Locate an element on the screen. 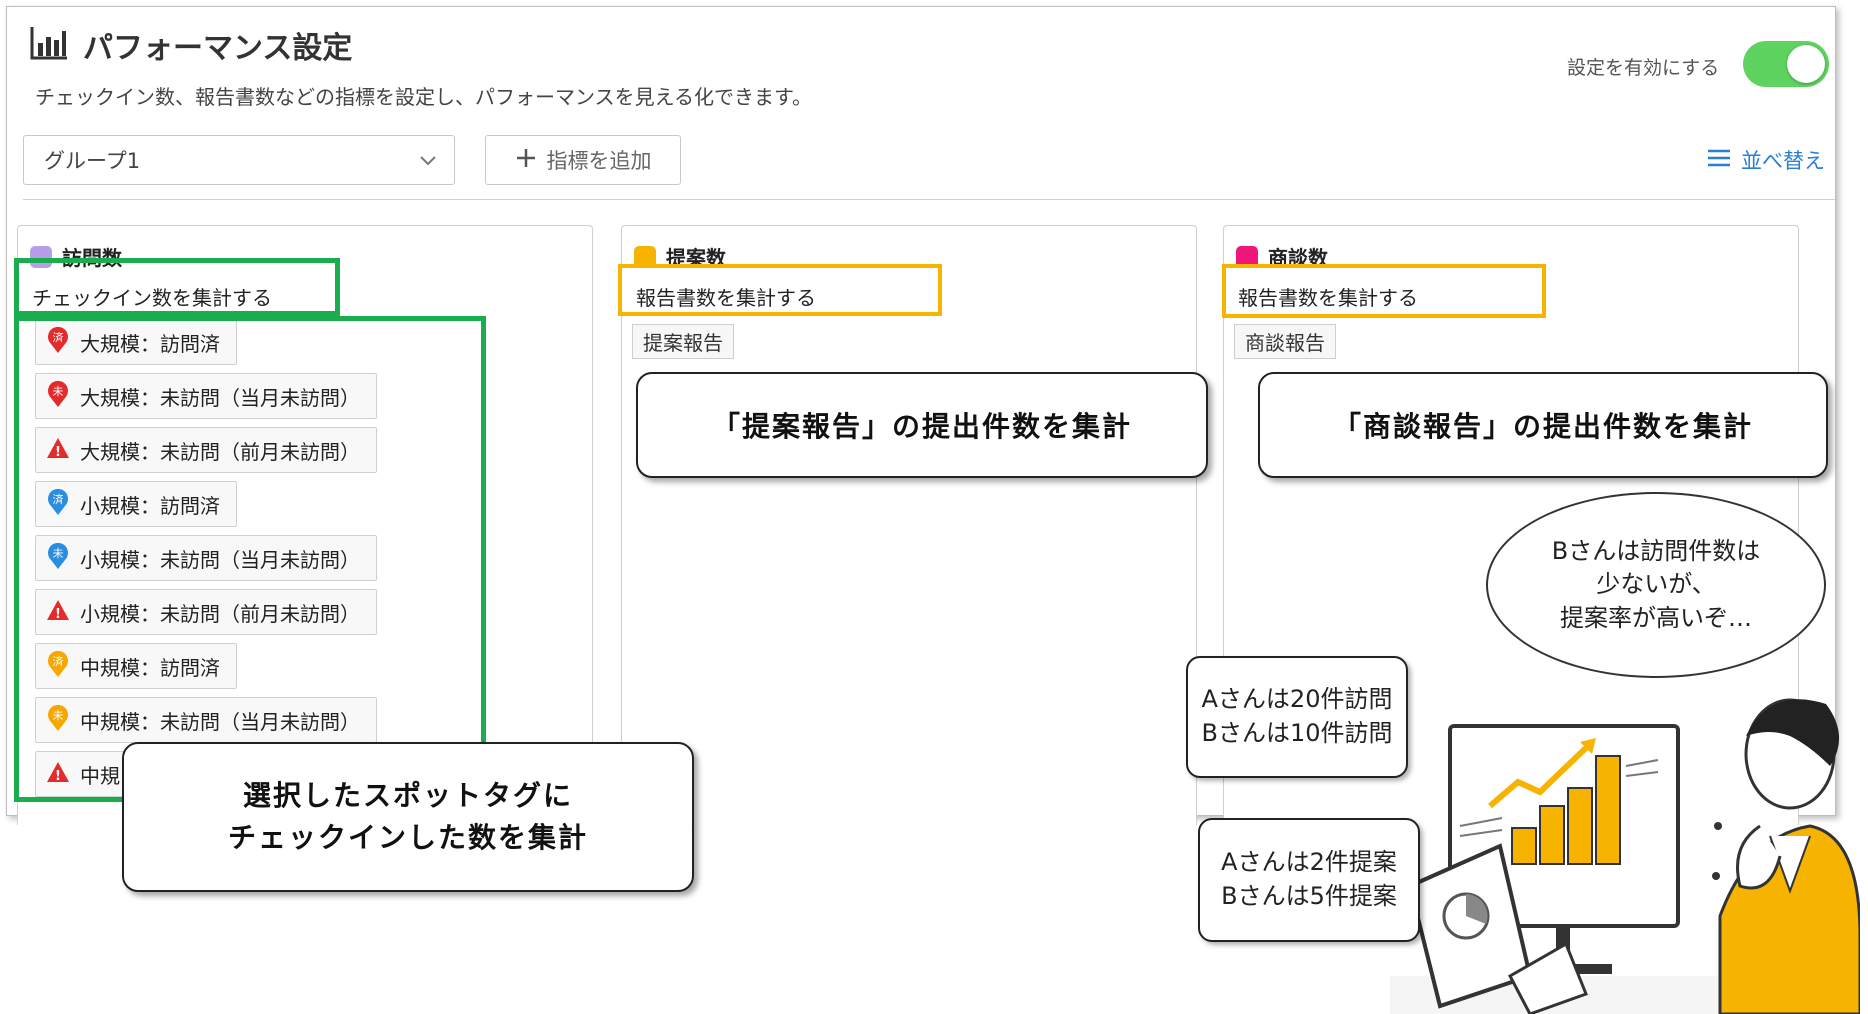  highlight-checkin-mode is located at coordinates (177, 287).